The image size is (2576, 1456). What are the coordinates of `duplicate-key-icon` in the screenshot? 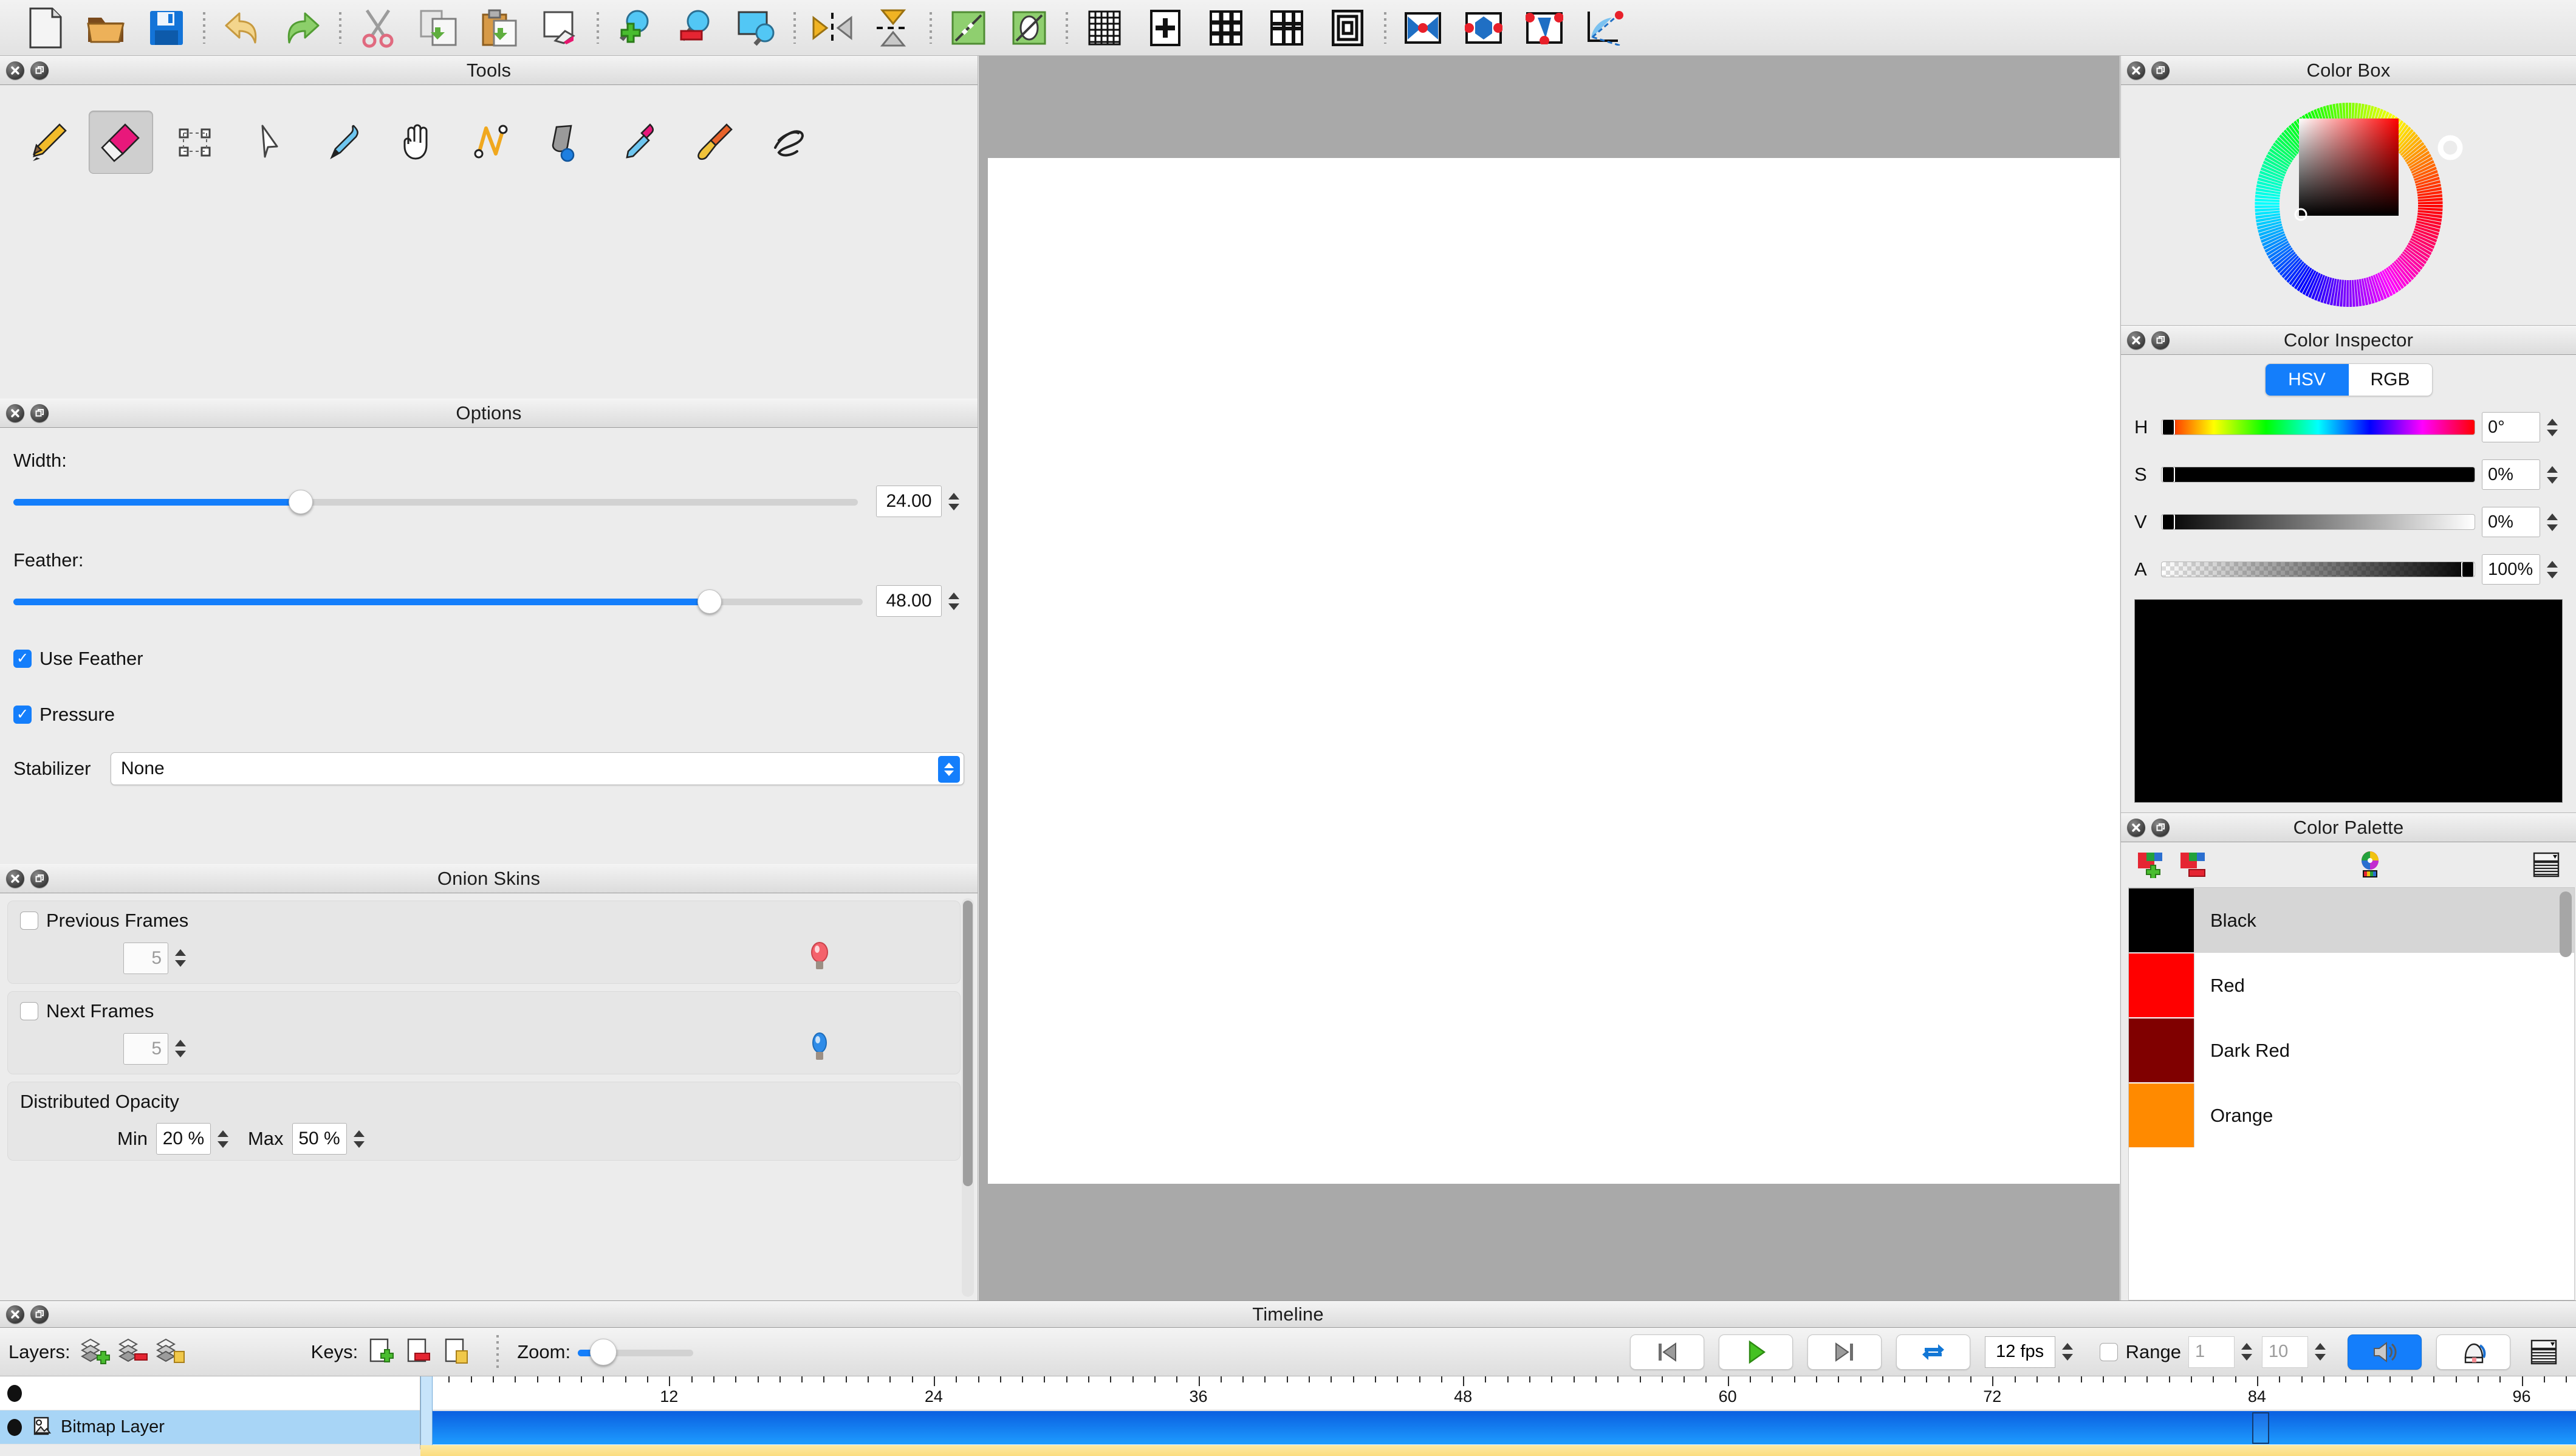 It's located at (459, 1352).